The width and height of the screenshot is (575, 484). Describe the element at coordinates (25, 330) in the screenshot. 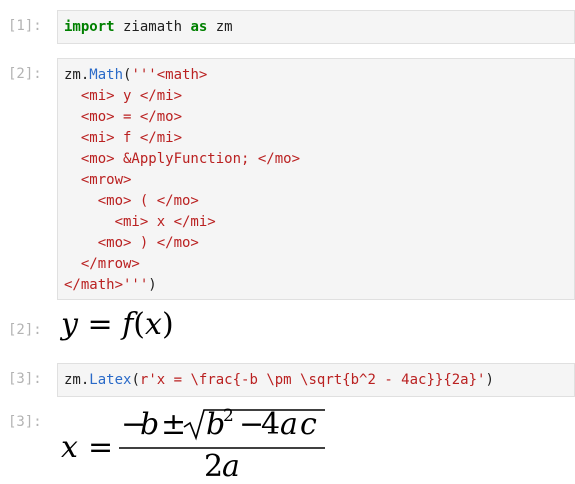

I see `output-2-prompt: [2]:` at that location.